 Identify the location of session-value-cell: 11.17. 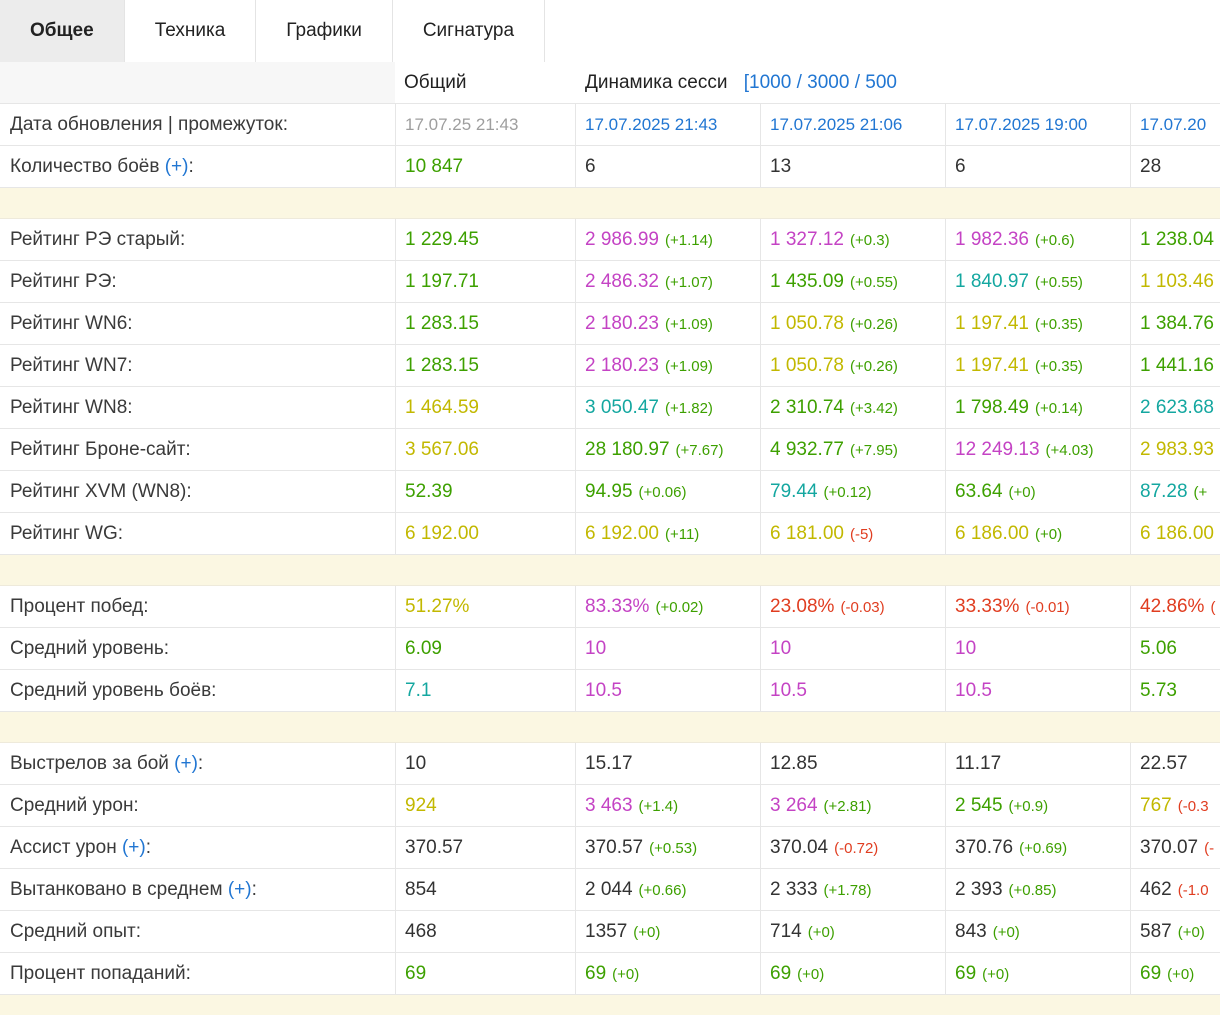
(1037, 764).